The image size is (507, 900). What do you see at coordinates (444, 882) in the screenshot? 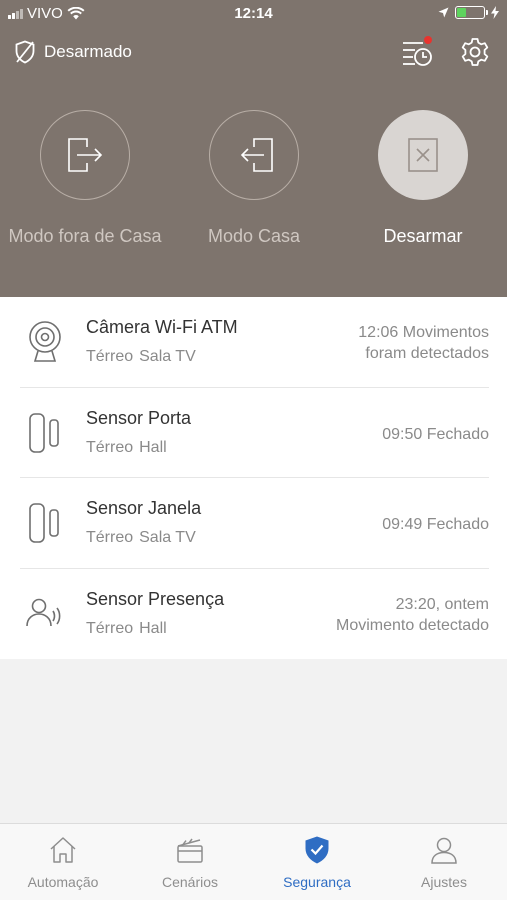
I see `tab-label: Ajustes` at bounding box center [444, 882].